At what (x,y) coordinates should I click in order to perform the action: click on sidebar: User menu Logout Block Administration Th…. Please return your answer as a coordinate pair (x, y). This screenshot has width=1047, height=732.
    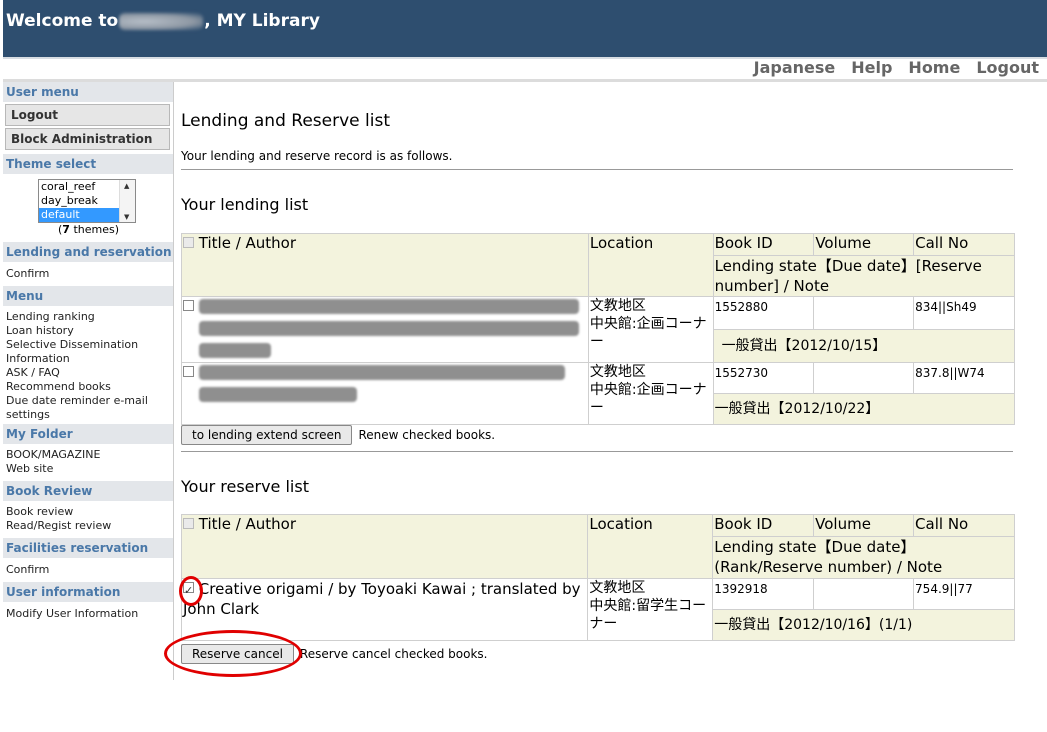
    Looking at the image, I should click on (88, 381).